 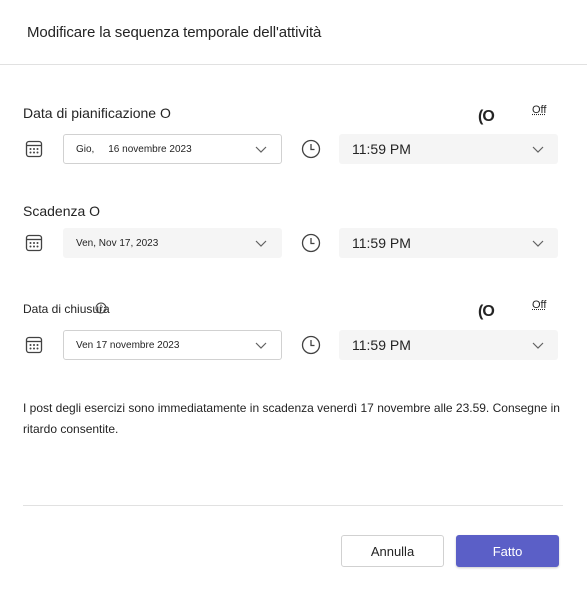 I want to click on schedule-time-value: 11:59 PM, so click(x=381, y=149).